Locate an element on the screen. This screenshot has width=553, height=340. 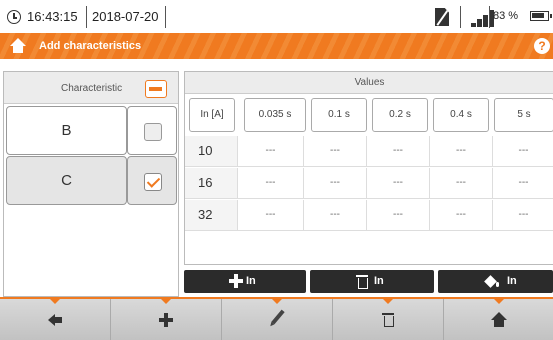
add-in-button: In is located at coordinates (245, 281).